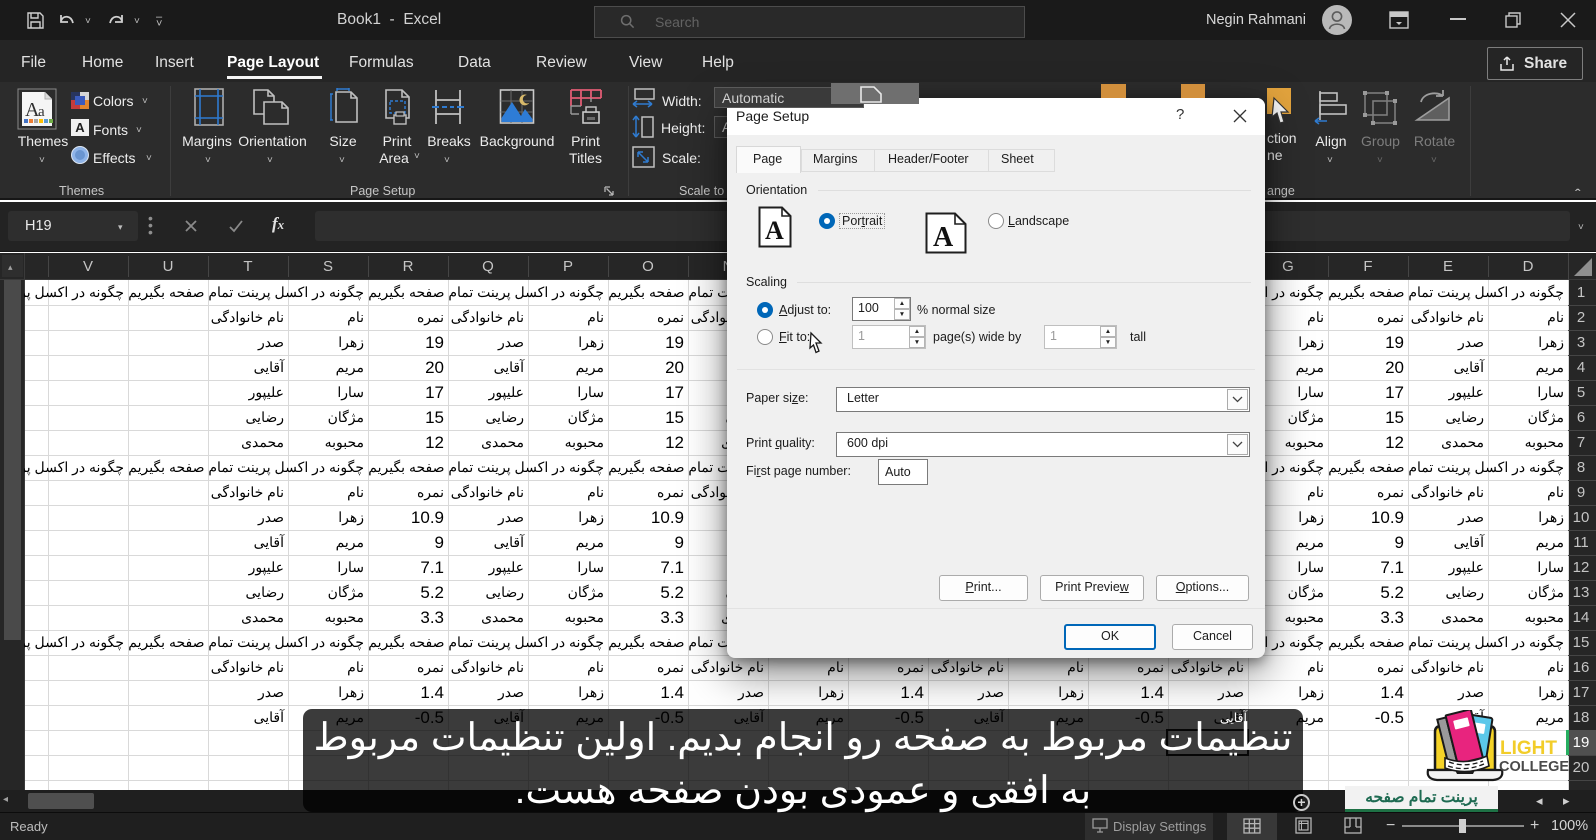 This screenshot has width=1596, height=840. I want to click on svg-text: a, so click(41, 112).